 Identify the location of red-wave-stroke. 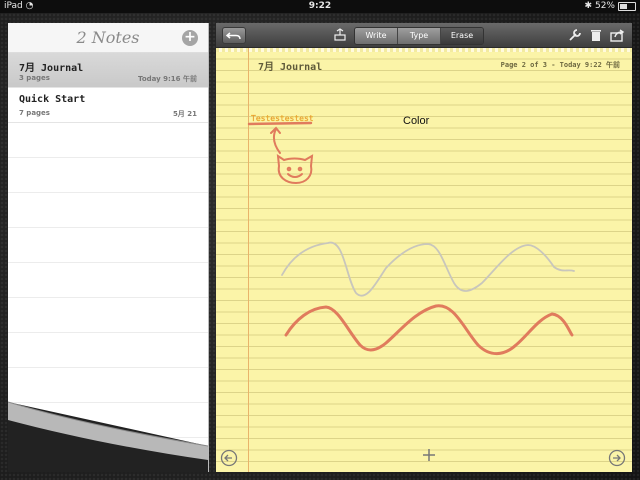
(429, 330).